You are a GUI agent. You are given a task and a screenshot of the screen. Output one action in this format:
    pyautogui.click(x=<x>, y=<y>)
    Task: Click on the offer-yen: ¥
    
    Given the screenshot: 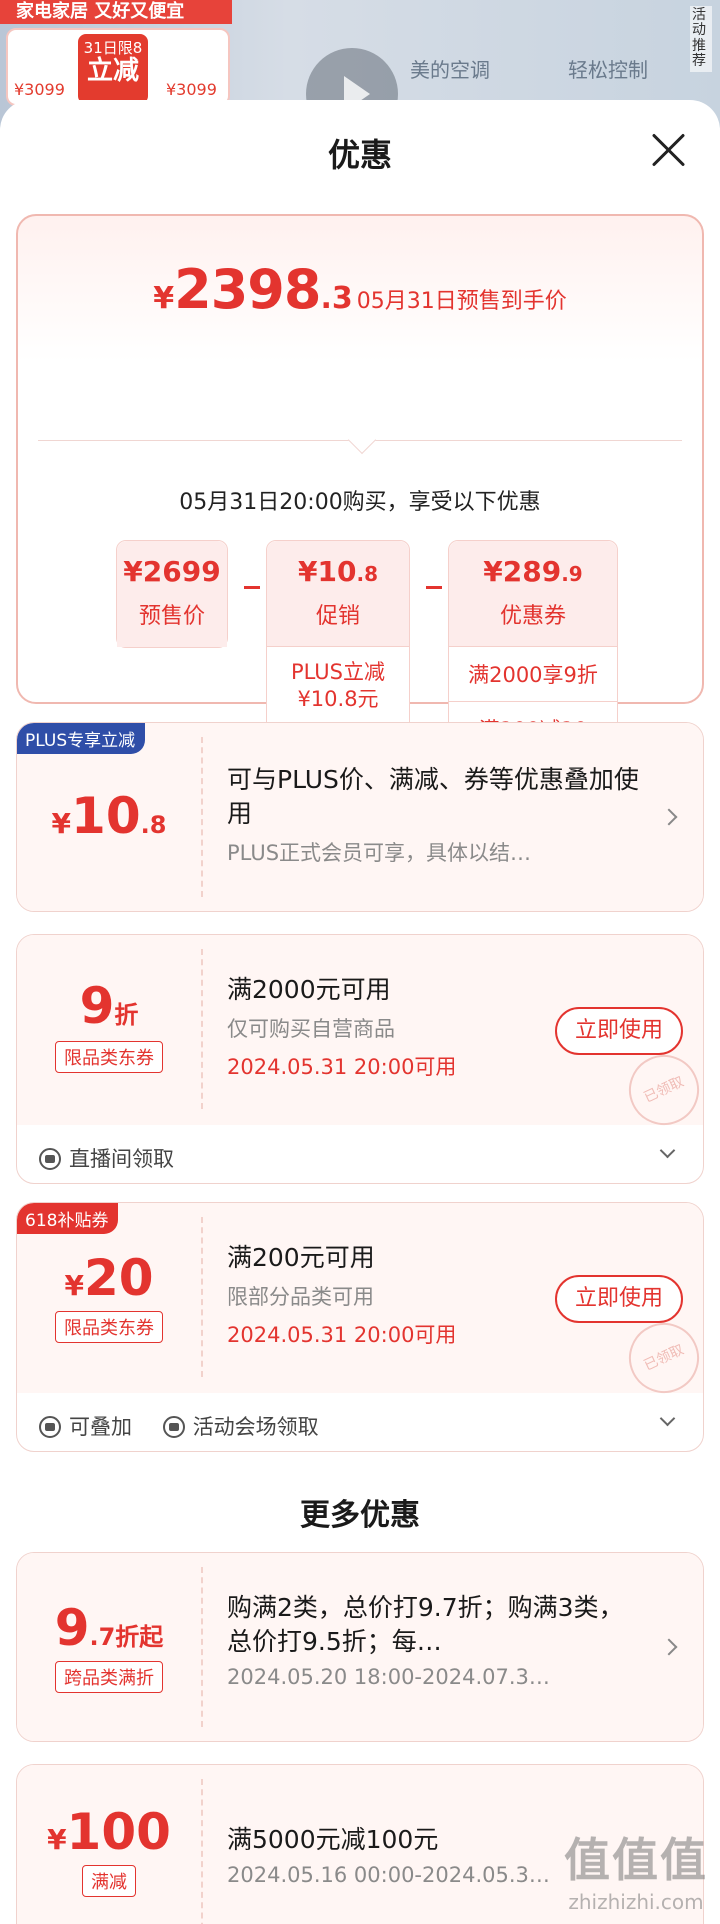 What is the action you would take?
    pyautogui.click(x=57, y=1839)
    